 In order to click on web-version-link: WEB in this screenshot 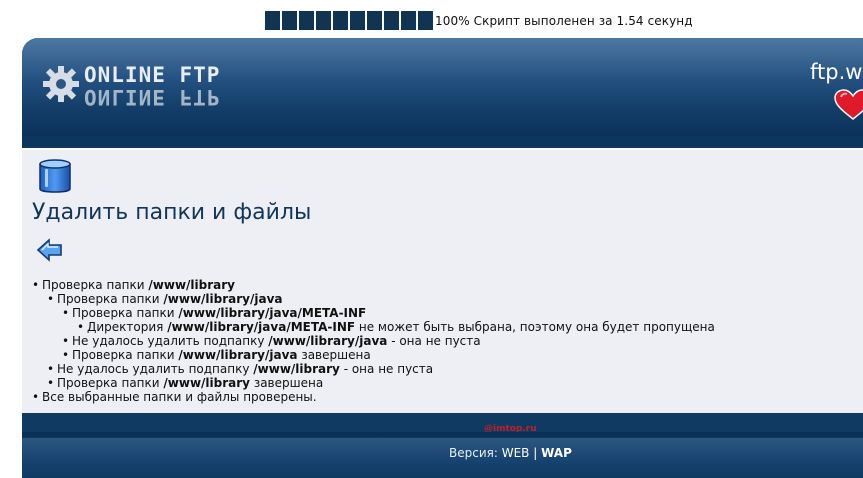, I will do `click(516, 453)`.